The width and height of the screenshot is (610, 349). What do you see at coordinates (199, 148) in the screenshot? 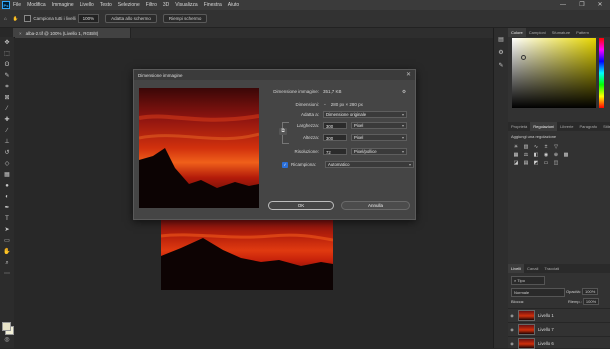
I see `image-preview` at bounding box center [199, 148].